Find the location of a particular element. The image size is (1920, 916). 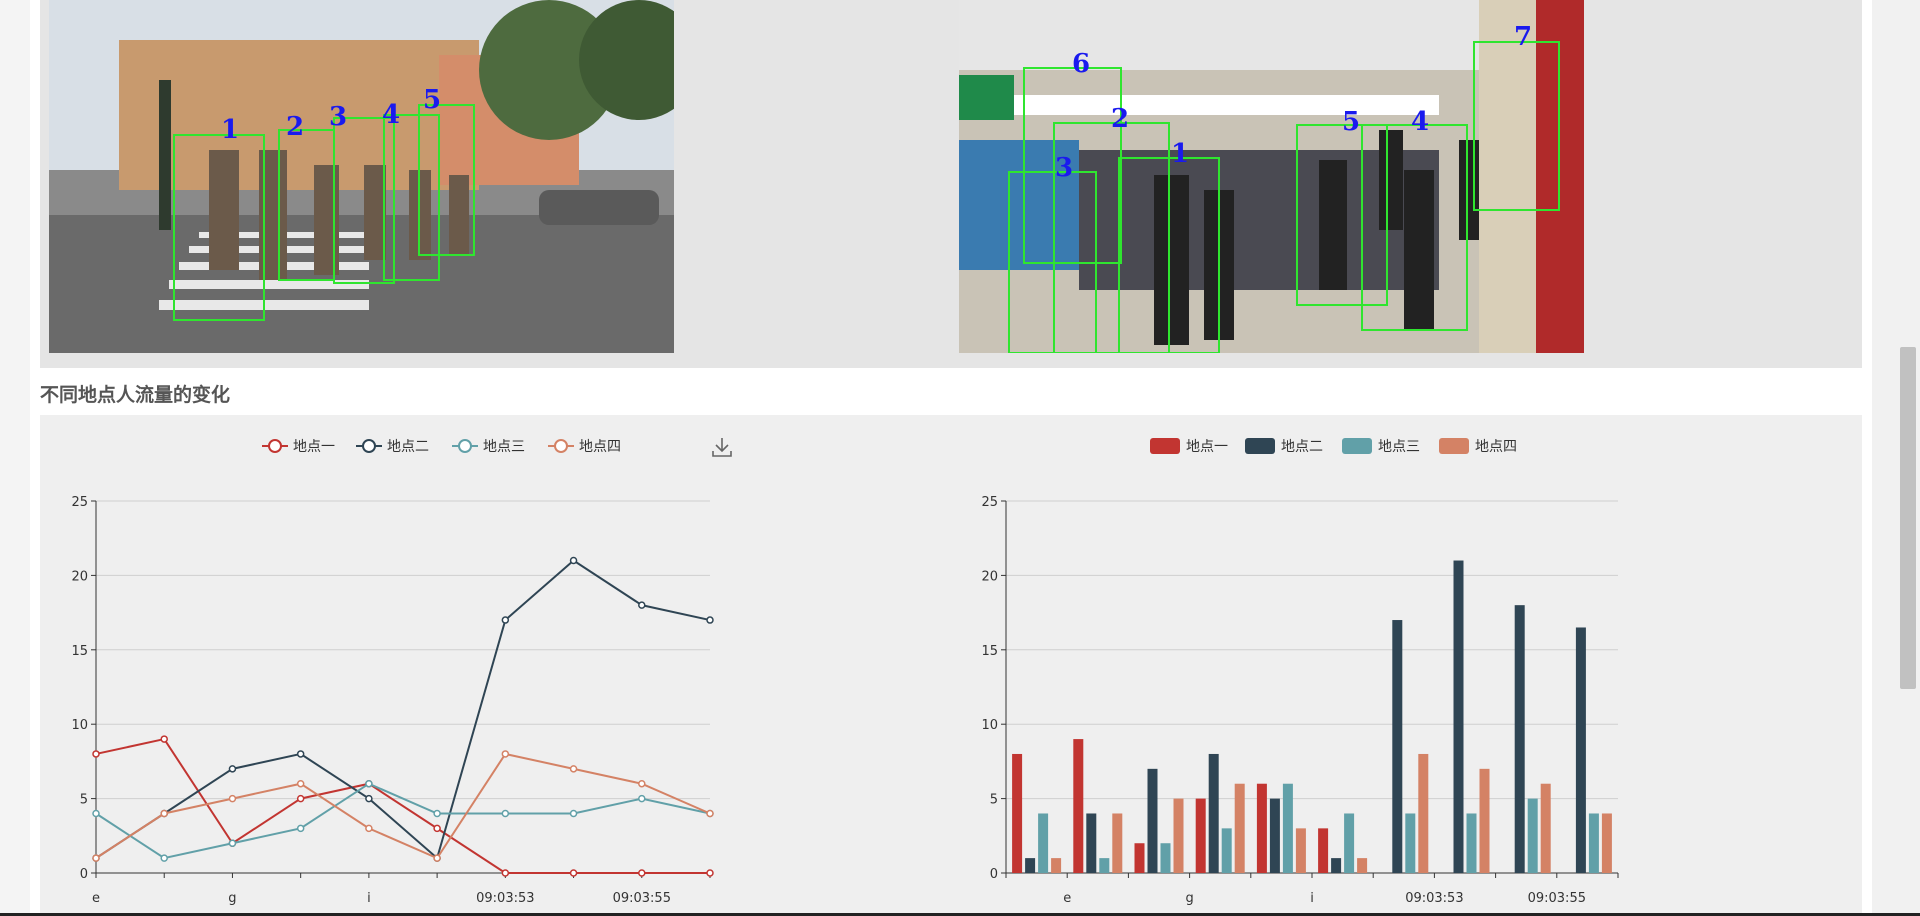

x-tick-label: g is located at coordinates (232, 898).